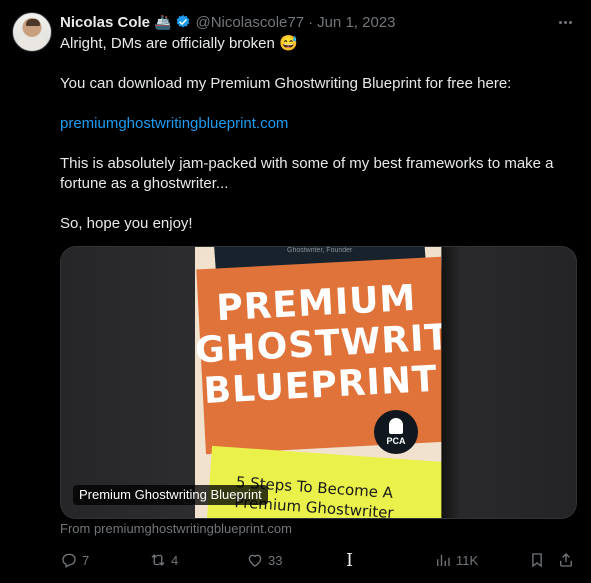 This screenshot has height=583, width=591. Describe the element at coordinates (264, 560) in the screenshot. I see `like-button: 33` at that location.